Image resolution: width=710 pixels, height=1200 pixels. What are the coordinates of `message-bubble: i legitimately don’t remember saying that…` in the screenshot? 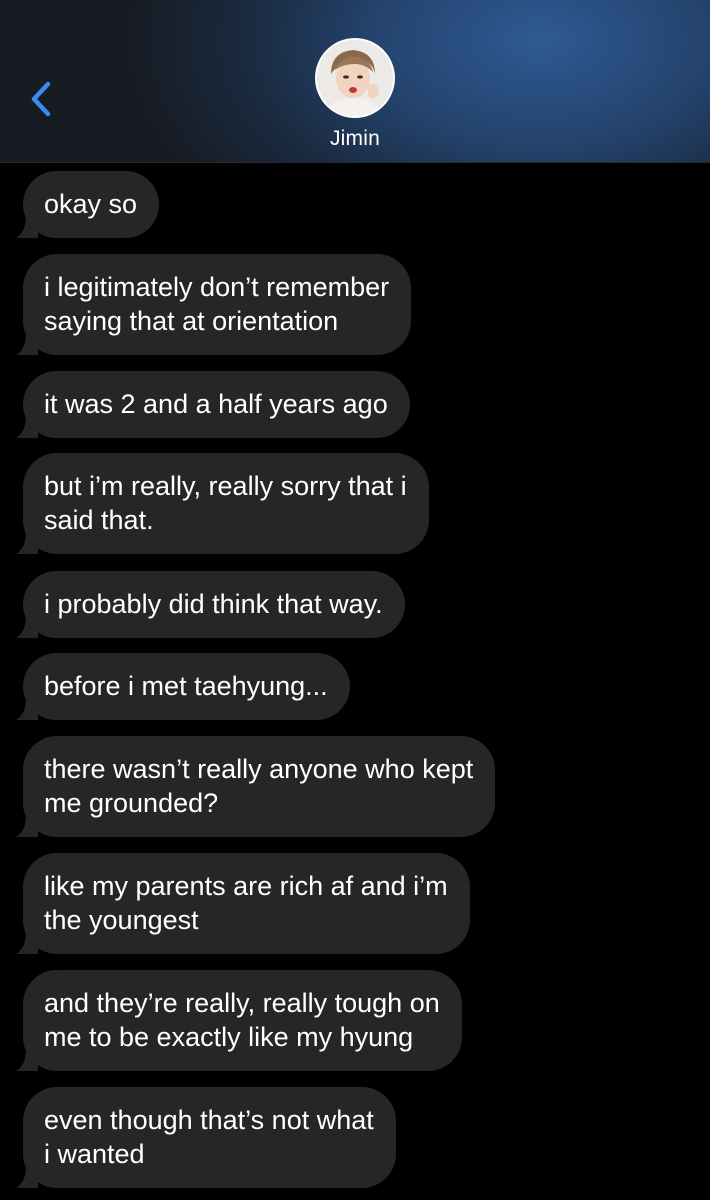 It's located at (214, 304).